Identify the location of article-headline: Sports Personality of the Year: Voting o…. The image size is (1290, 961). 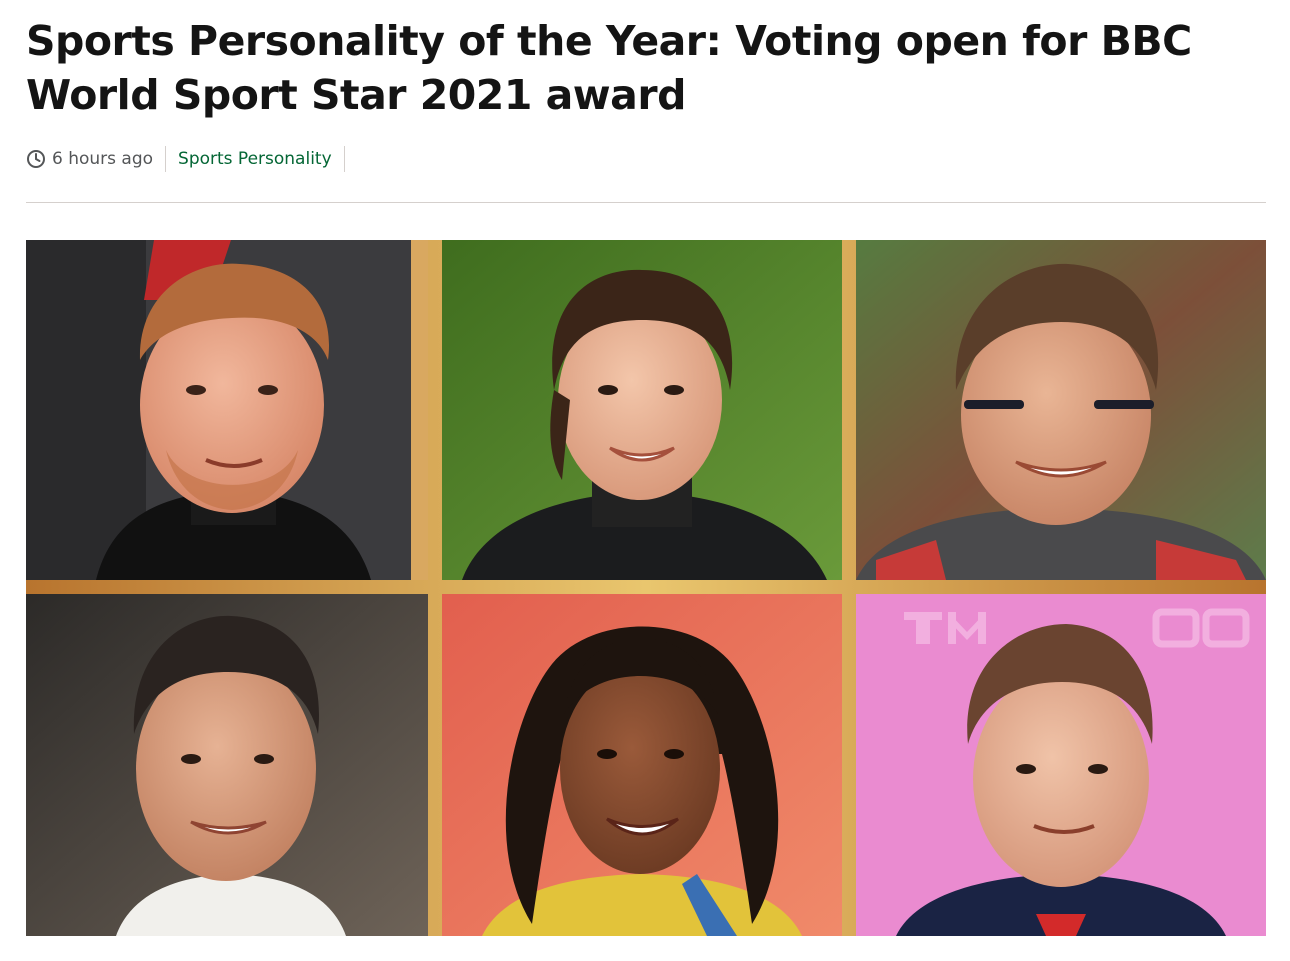
(609, 68).